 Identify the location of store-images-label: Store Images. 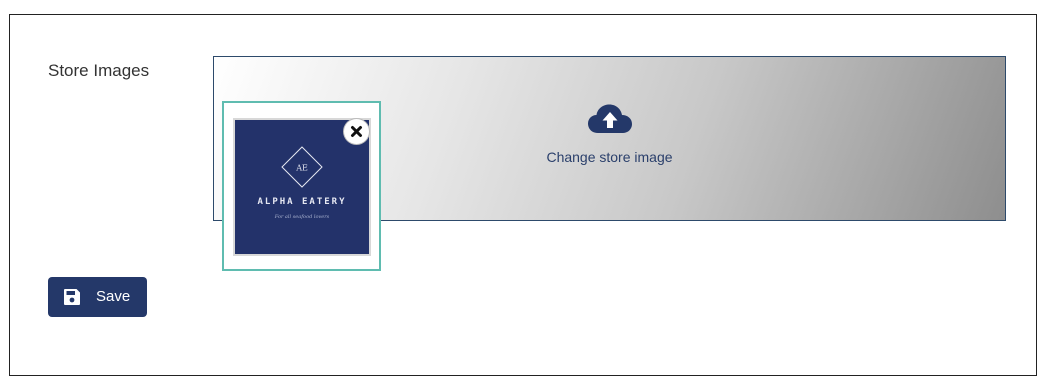
(99, 70).